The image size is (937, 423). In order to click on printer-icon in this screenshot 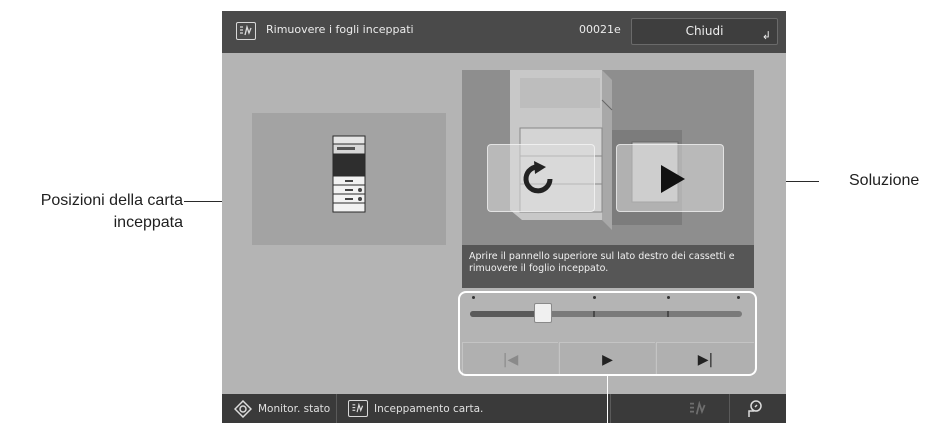, I will do `click(349, 174)`.